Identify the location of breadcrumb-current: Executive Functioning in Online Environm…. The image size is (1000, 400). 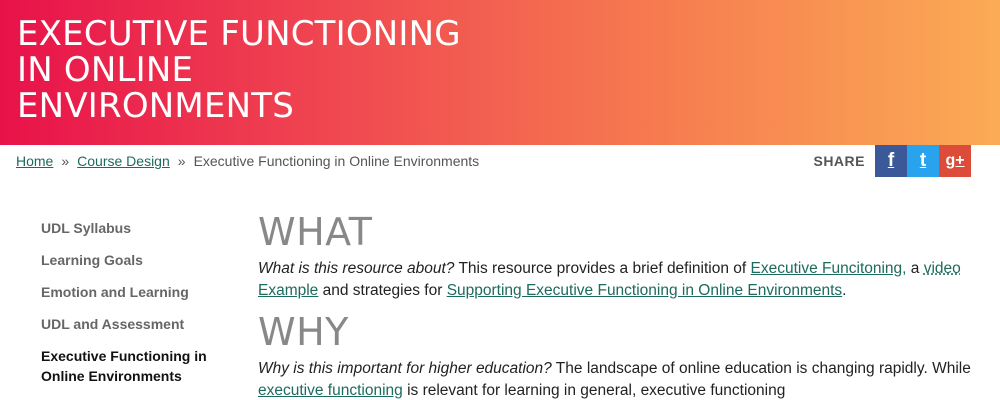
(336, 161).